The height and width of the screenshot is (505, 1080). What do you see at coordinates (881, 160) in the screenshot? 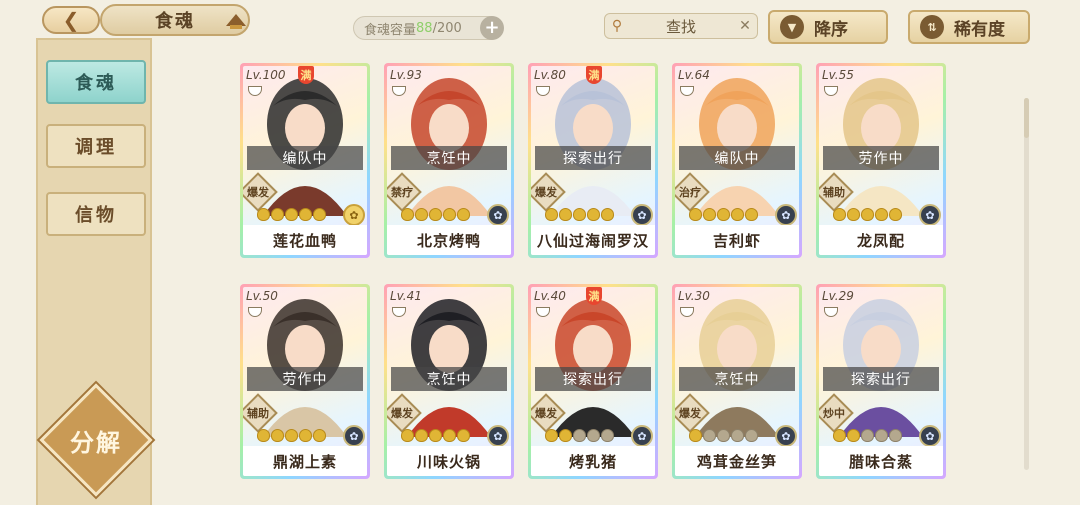
I see `food-soul-card: Lv.55 劳作中 辅助 ✿ 龙凤配` at bounding box center [881, 160].